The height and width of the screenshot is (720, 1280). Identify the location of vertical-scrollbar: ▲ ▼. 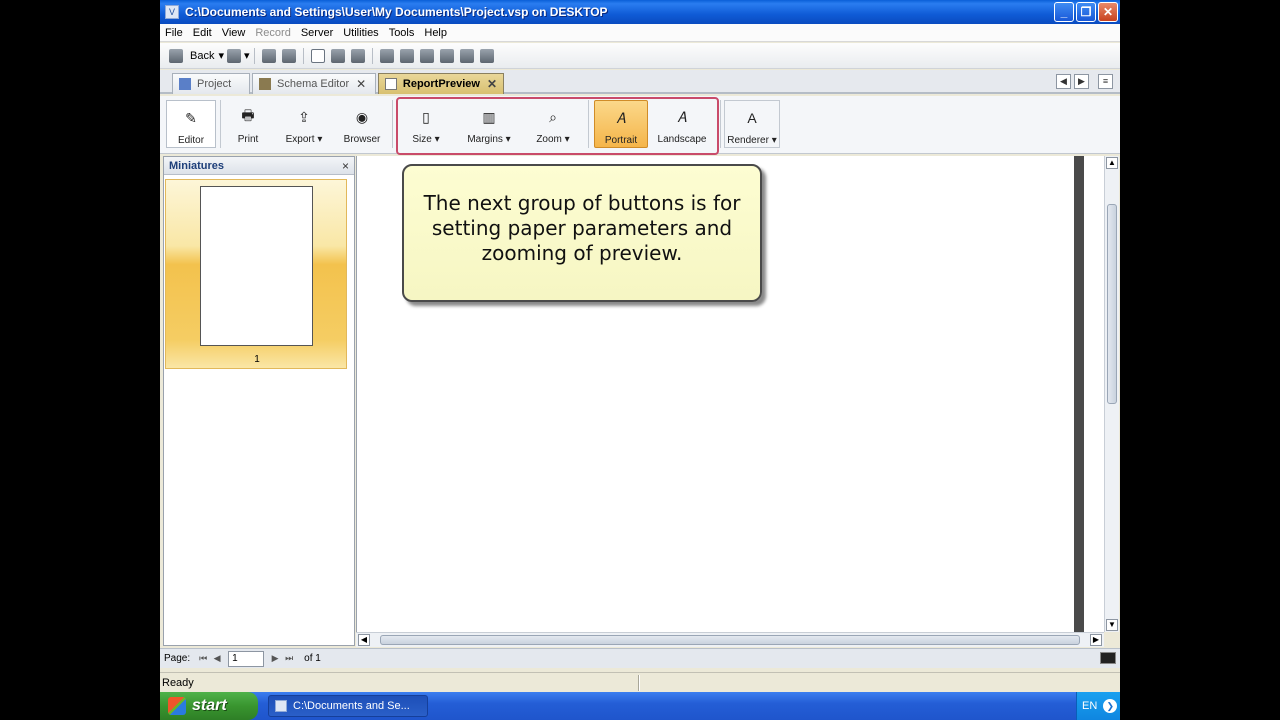
(1111, 394).